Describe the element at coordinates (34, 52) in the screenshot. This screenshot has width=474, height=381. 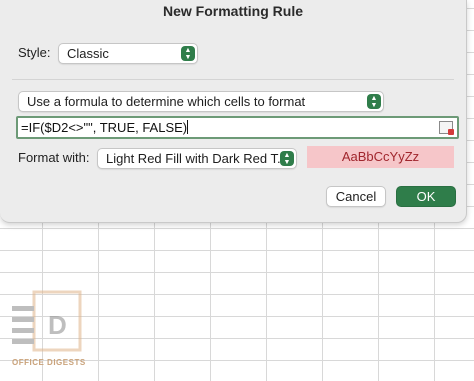
I see `style-label: Style:` at that location.